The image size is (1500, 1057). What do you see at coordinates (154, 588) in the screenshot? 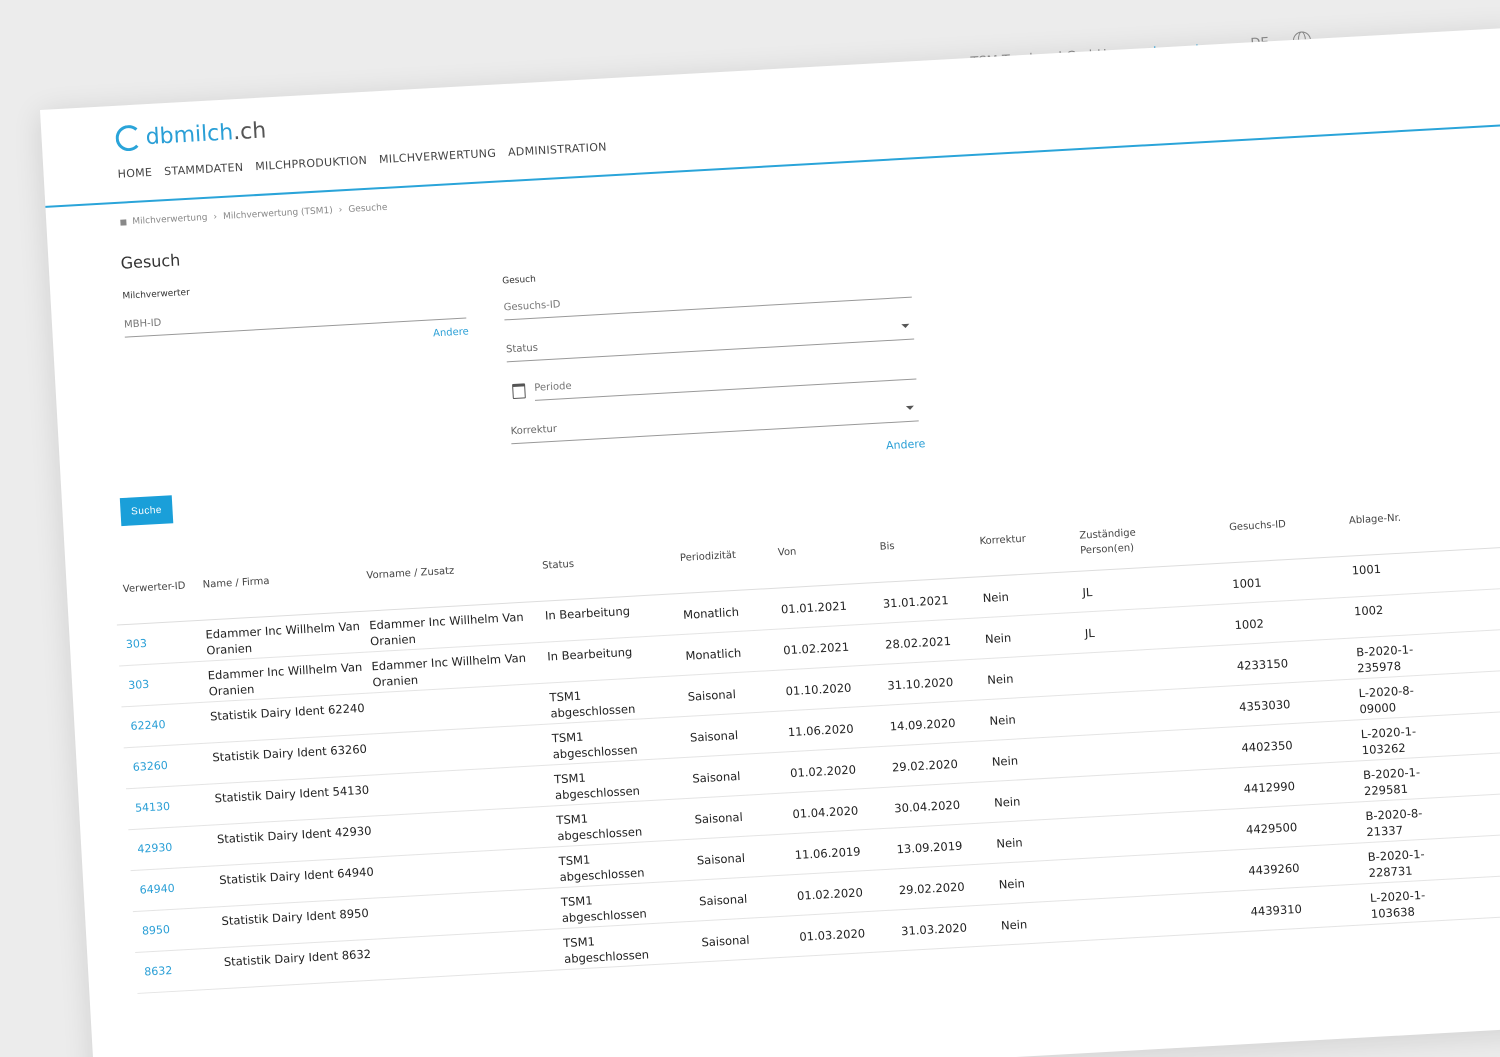
I see `col-verwerter-id-header: Verwerter-ID` at bounding box center [154, 588].